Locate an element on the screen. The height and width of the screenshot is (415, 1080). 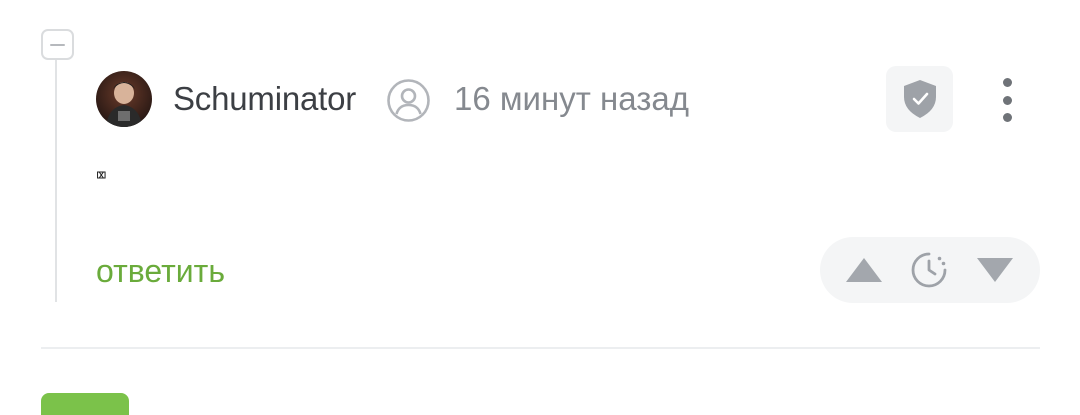
vote-controls is located at coordinates (930, 270).